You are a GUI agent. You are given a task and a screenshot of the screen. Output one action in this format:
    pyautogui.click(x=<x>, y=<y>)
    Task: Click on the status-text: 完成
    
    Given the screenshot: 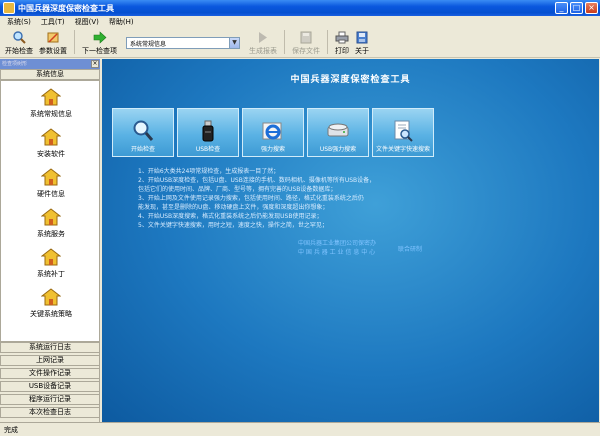 What is the action you would take?
    pyautogui.click(x=11, y=429)
    